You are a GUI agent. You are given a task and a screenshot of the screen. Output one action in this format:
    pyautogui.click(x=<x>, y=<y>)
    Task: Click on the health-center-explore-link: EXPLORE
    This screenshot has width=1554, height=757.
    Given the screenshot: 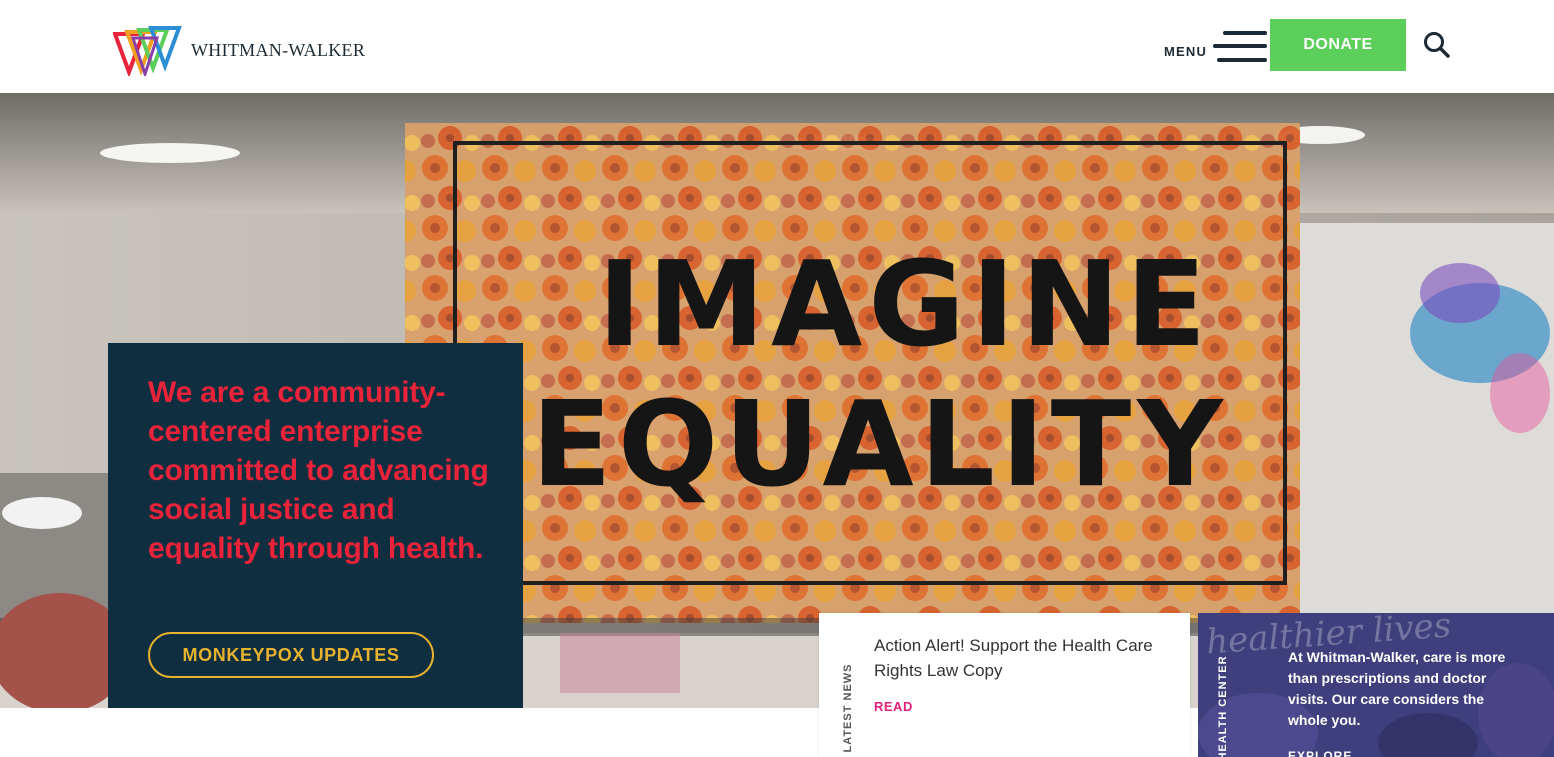 What is the action you would take?
    pyautogui.click(x=1320, y=753)
    